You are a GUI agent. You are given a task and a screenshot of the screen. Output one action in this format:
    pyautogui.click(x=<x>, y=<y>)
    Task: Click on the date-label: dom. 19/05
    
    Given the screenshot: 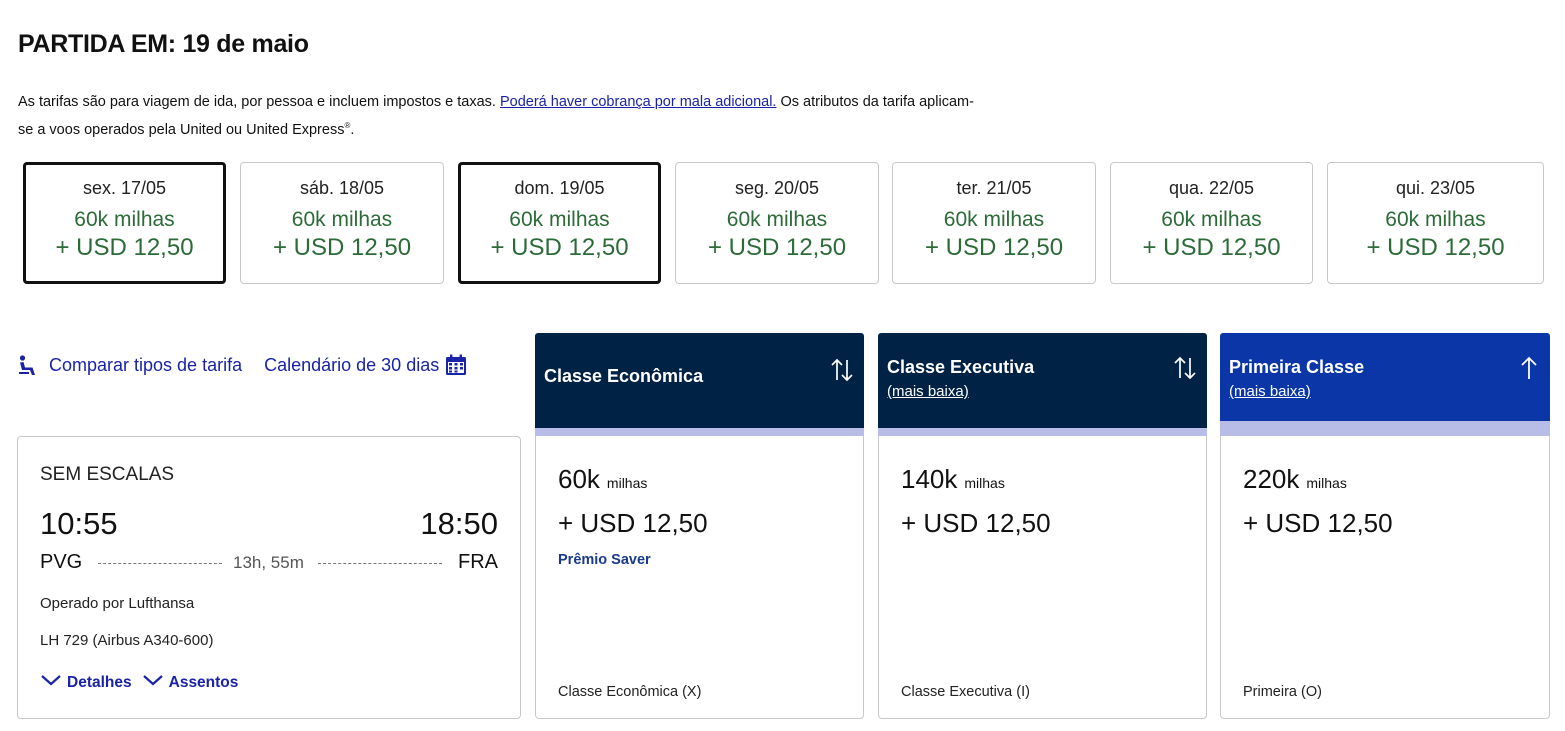 What is the action you would take?
    pyautogui.click(x=559, y=188)
    